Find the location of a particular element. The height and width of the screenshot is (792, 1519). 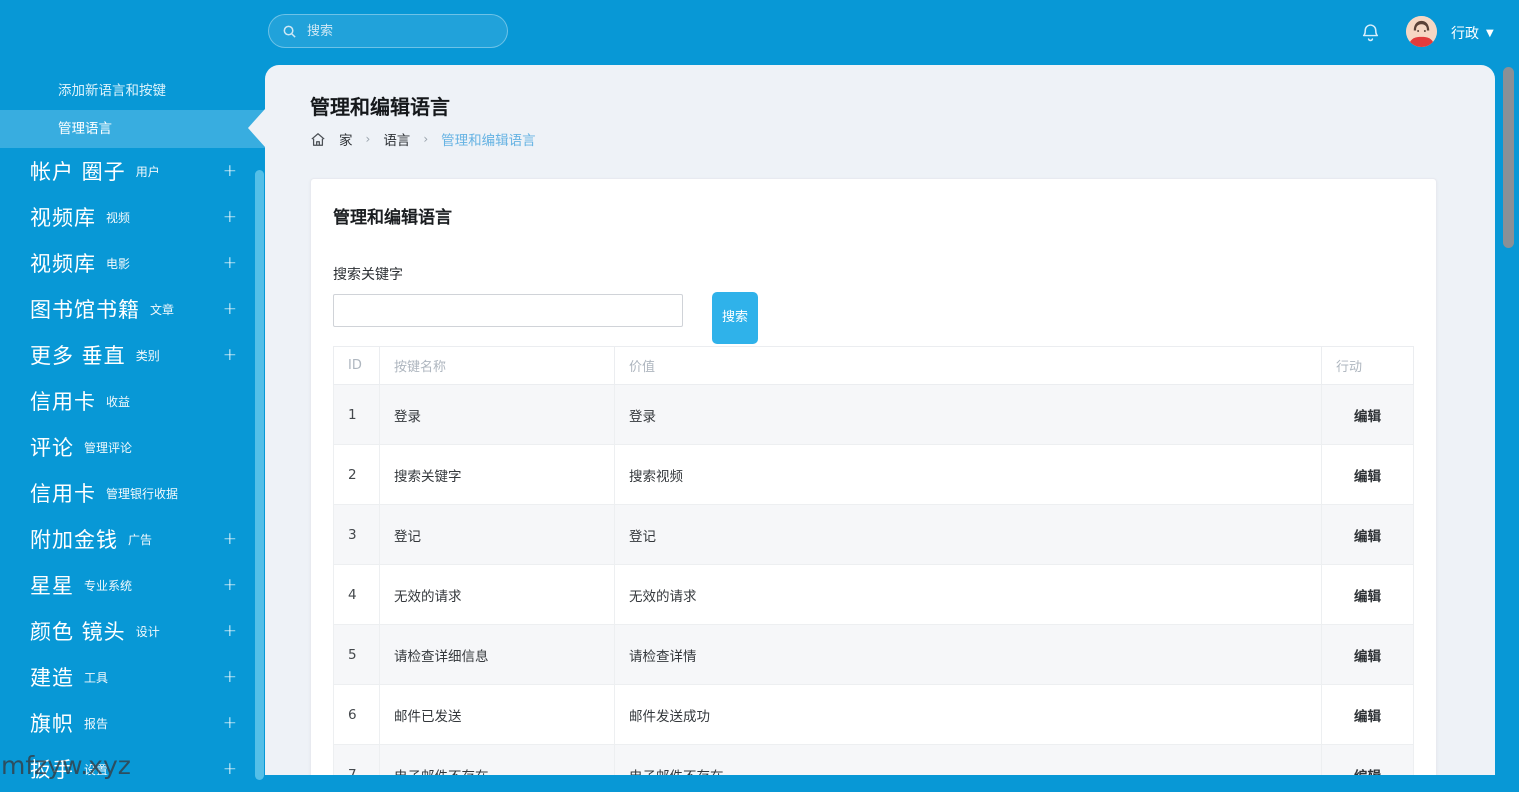

sidebar-item-title: 信用卡 is located at coordinates (63, 494).